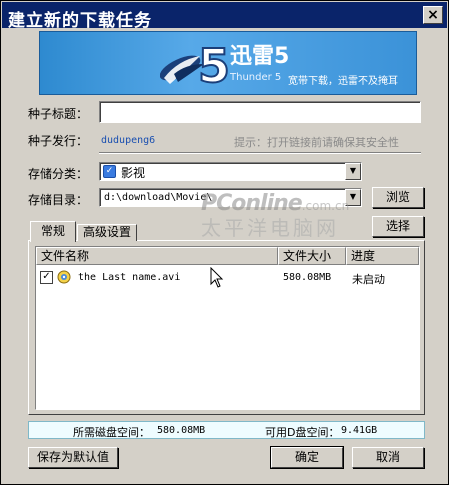 The width and height of the screenshot is (449, 485). Describe the element at coordinates (398, 197) in the screenshot. I see `browse-button: 浏览` at that location.